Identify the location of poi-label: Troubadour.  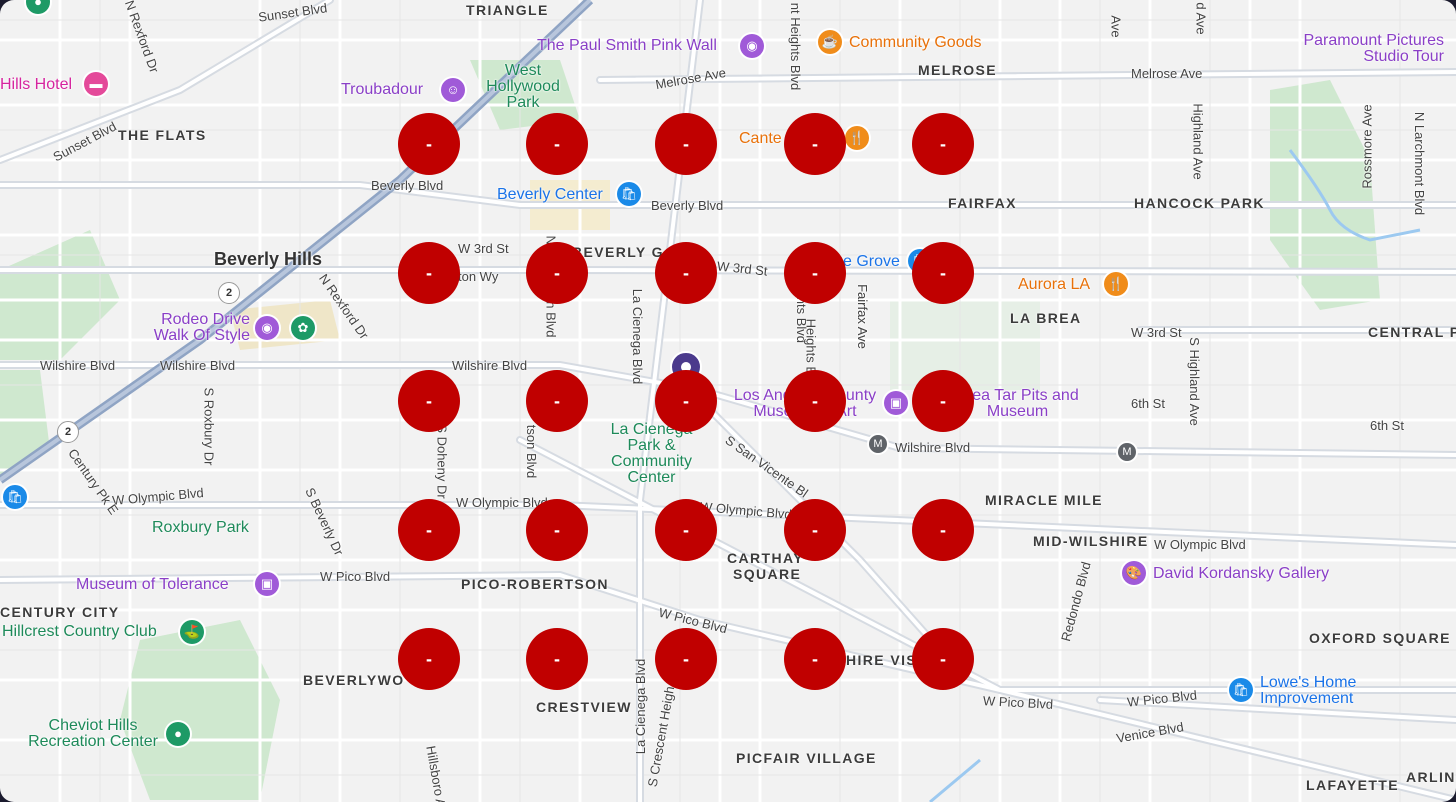
(382, 90).